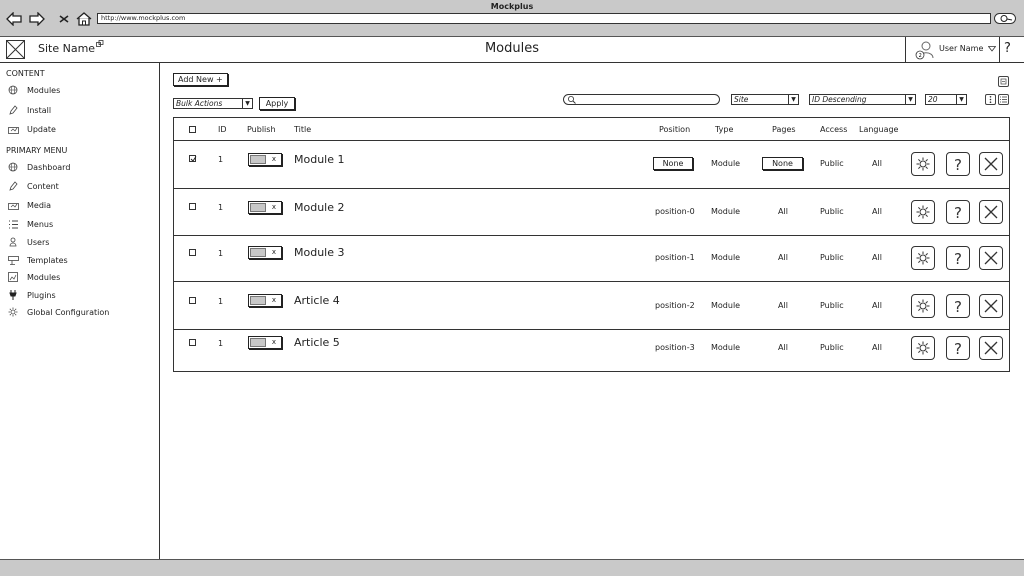 This screenshot has height=576, width=1024. Describe the element at coordinates (674, 129) in the screenshot. I see `header-position: Position` at that location.